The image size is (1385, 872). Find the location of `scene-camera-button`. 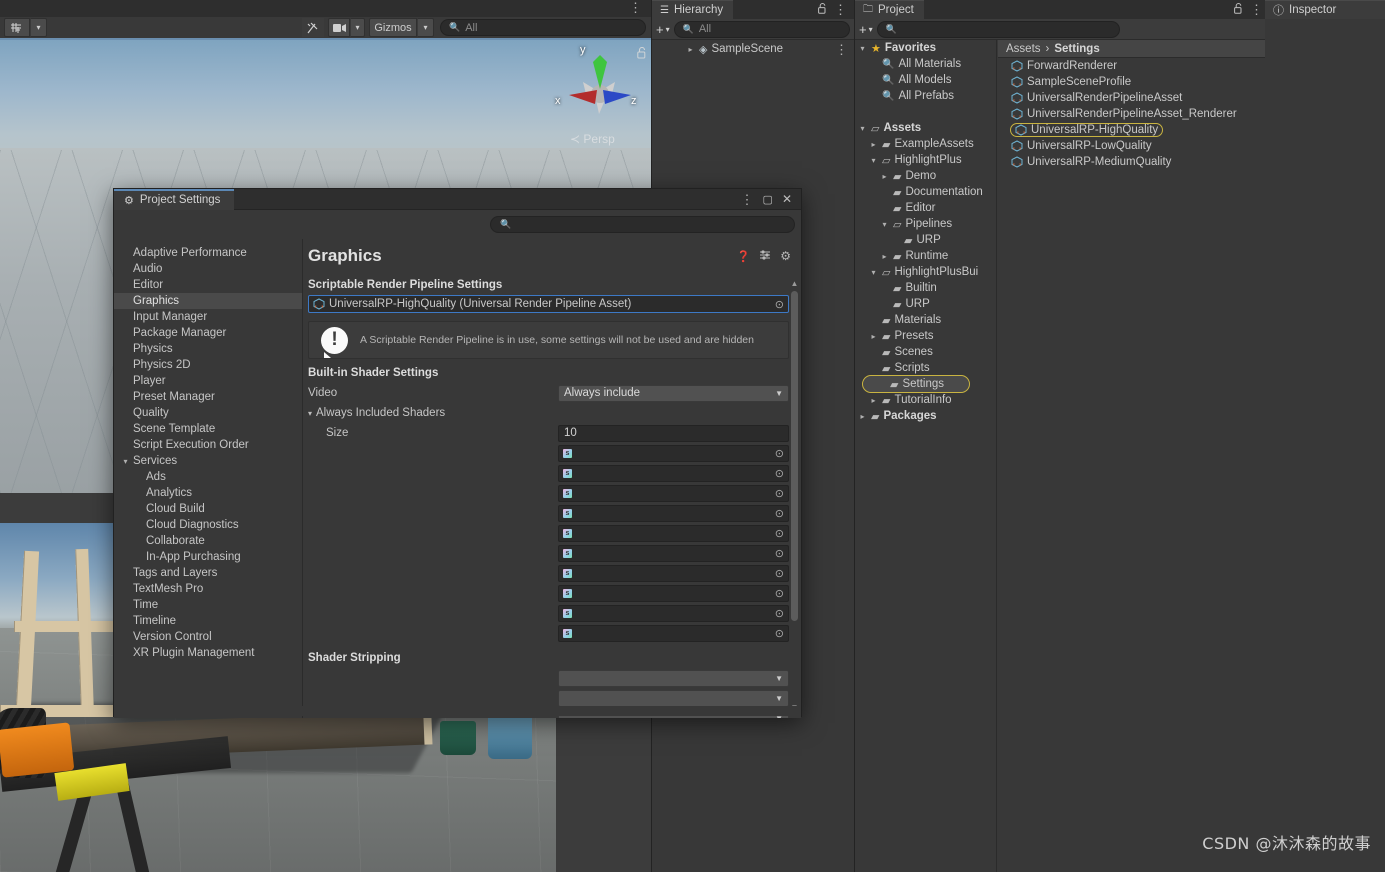

scene-camera-button is located at coordinates (339, 27).